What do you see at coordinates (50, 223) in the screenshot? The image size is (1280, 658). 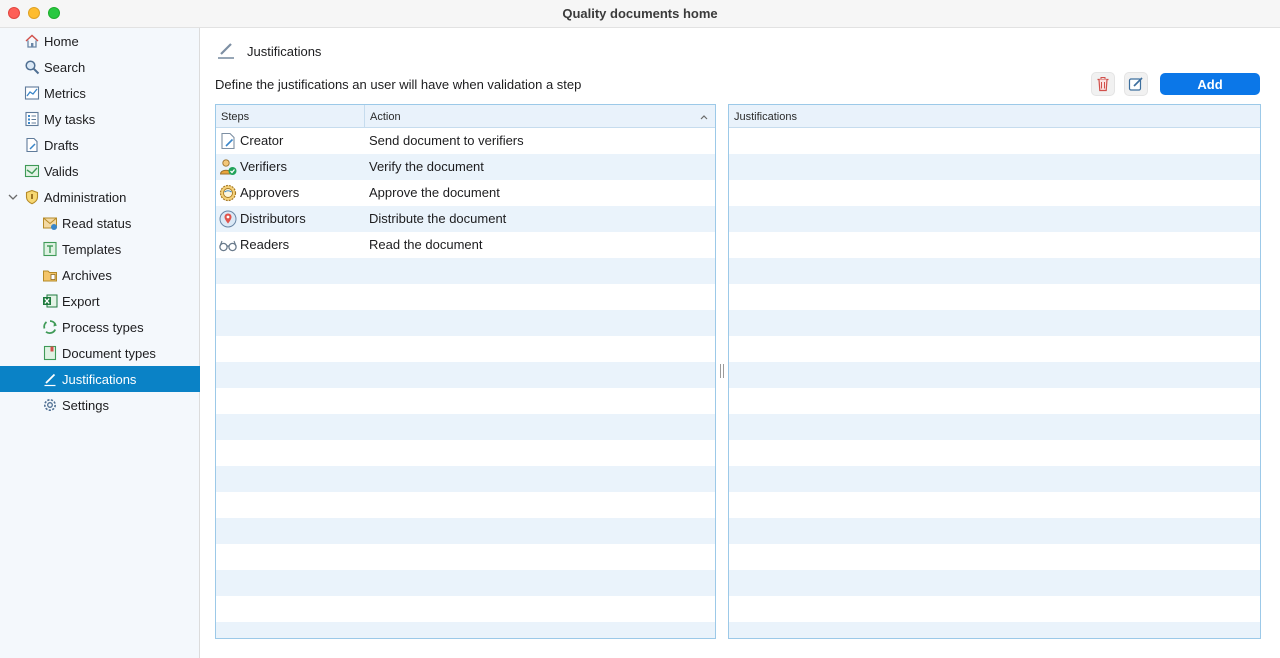 I see `read-status-icon` at bounding box center [50, 223].